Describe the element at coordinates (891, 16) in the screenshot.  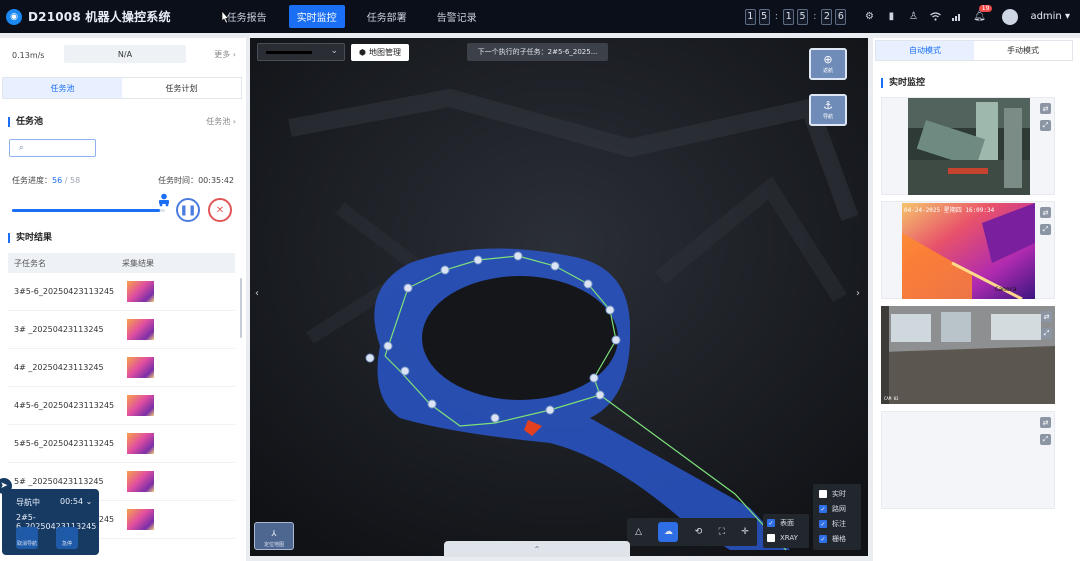
I see `battery-icon: ▮` at that location.